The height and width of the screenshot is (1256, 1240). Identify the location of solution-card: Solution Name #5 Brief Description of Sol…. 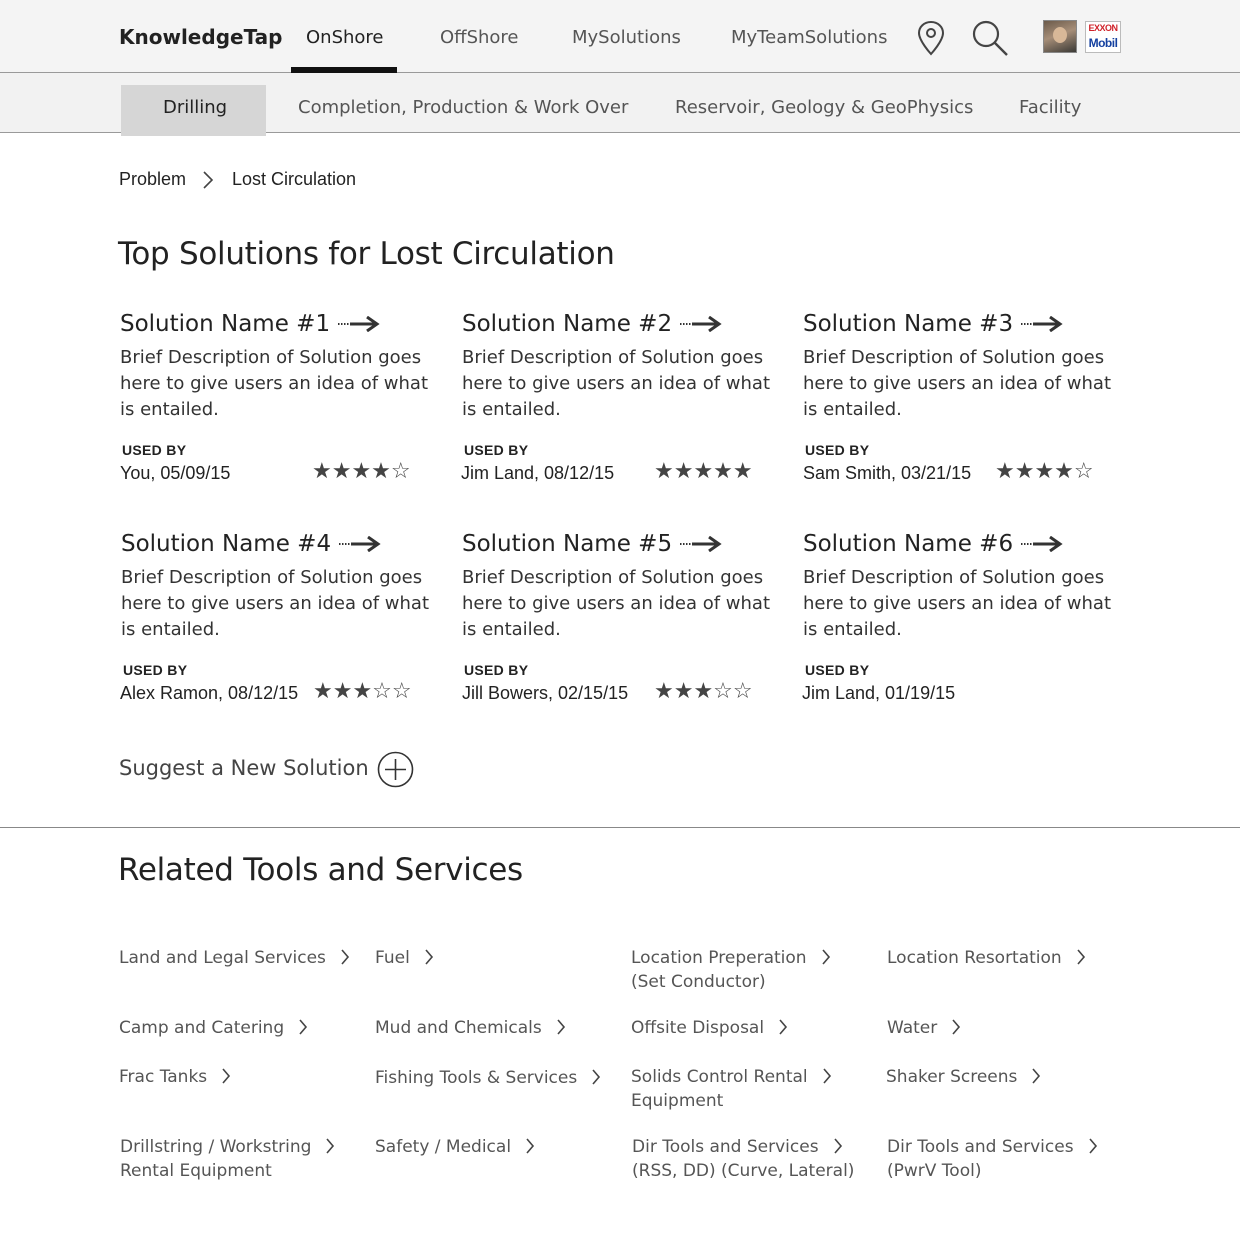
(622, 621).